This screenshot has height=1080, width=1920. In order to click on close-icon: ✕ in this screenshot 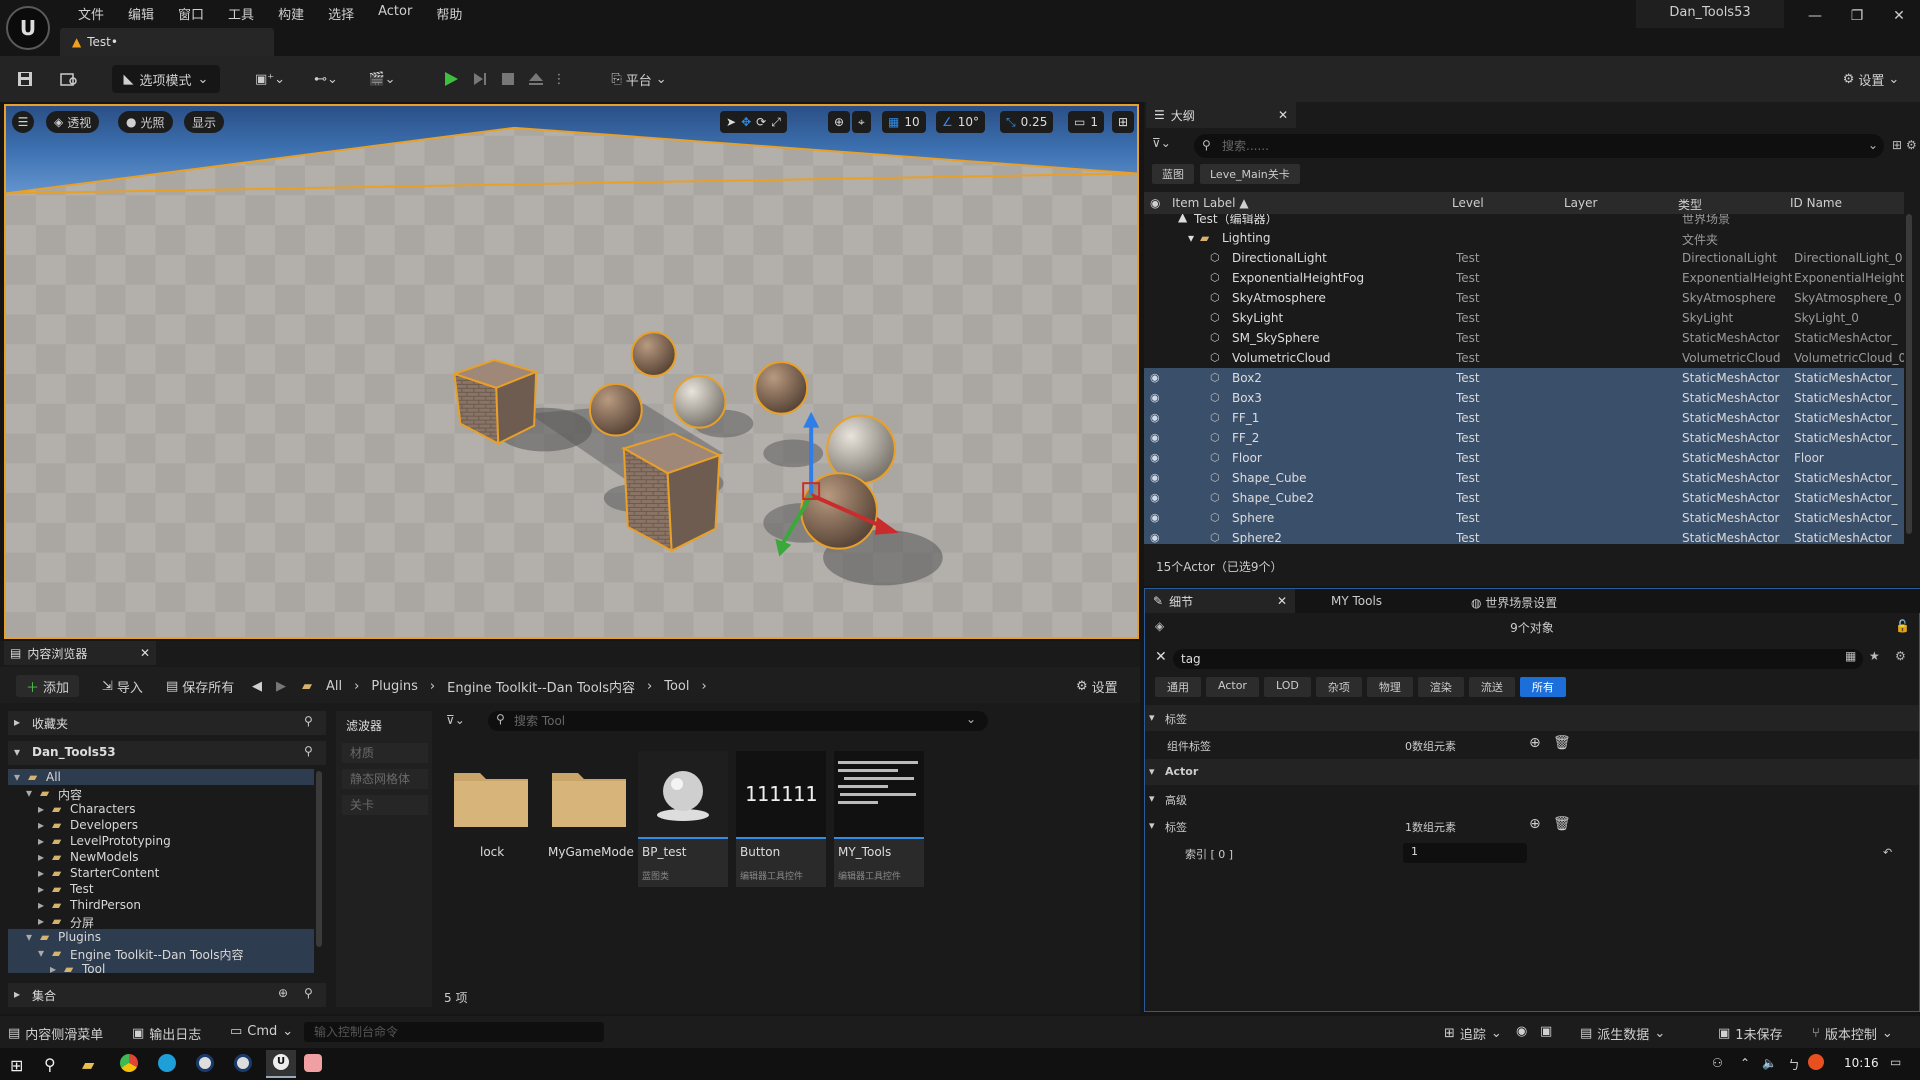, I will do `click(1283, 115)`.